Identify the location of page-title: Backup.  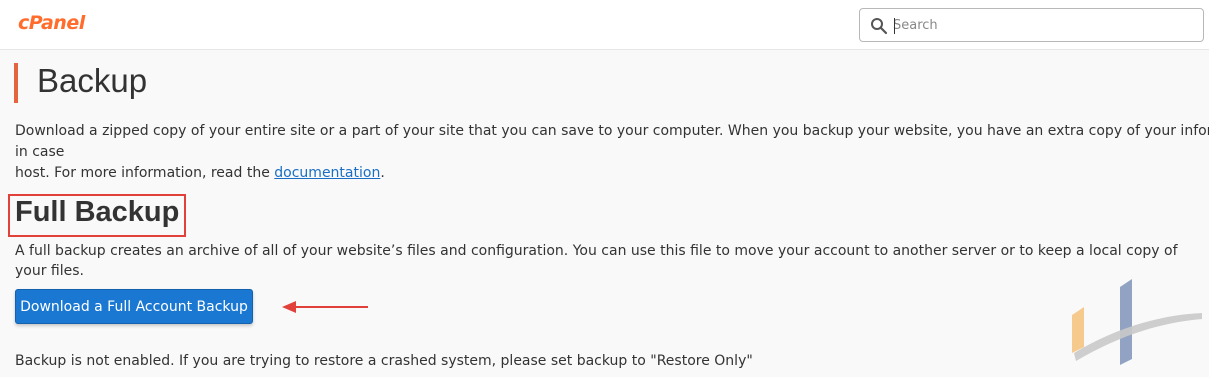
(92, 80).